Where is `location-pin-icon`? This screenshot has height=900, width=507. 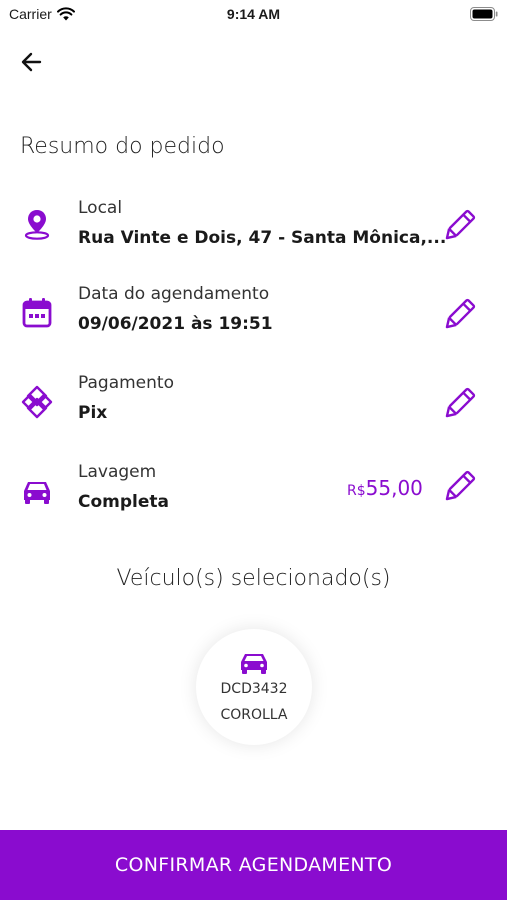 location-pin-icon is located at coordinates (37, 225).